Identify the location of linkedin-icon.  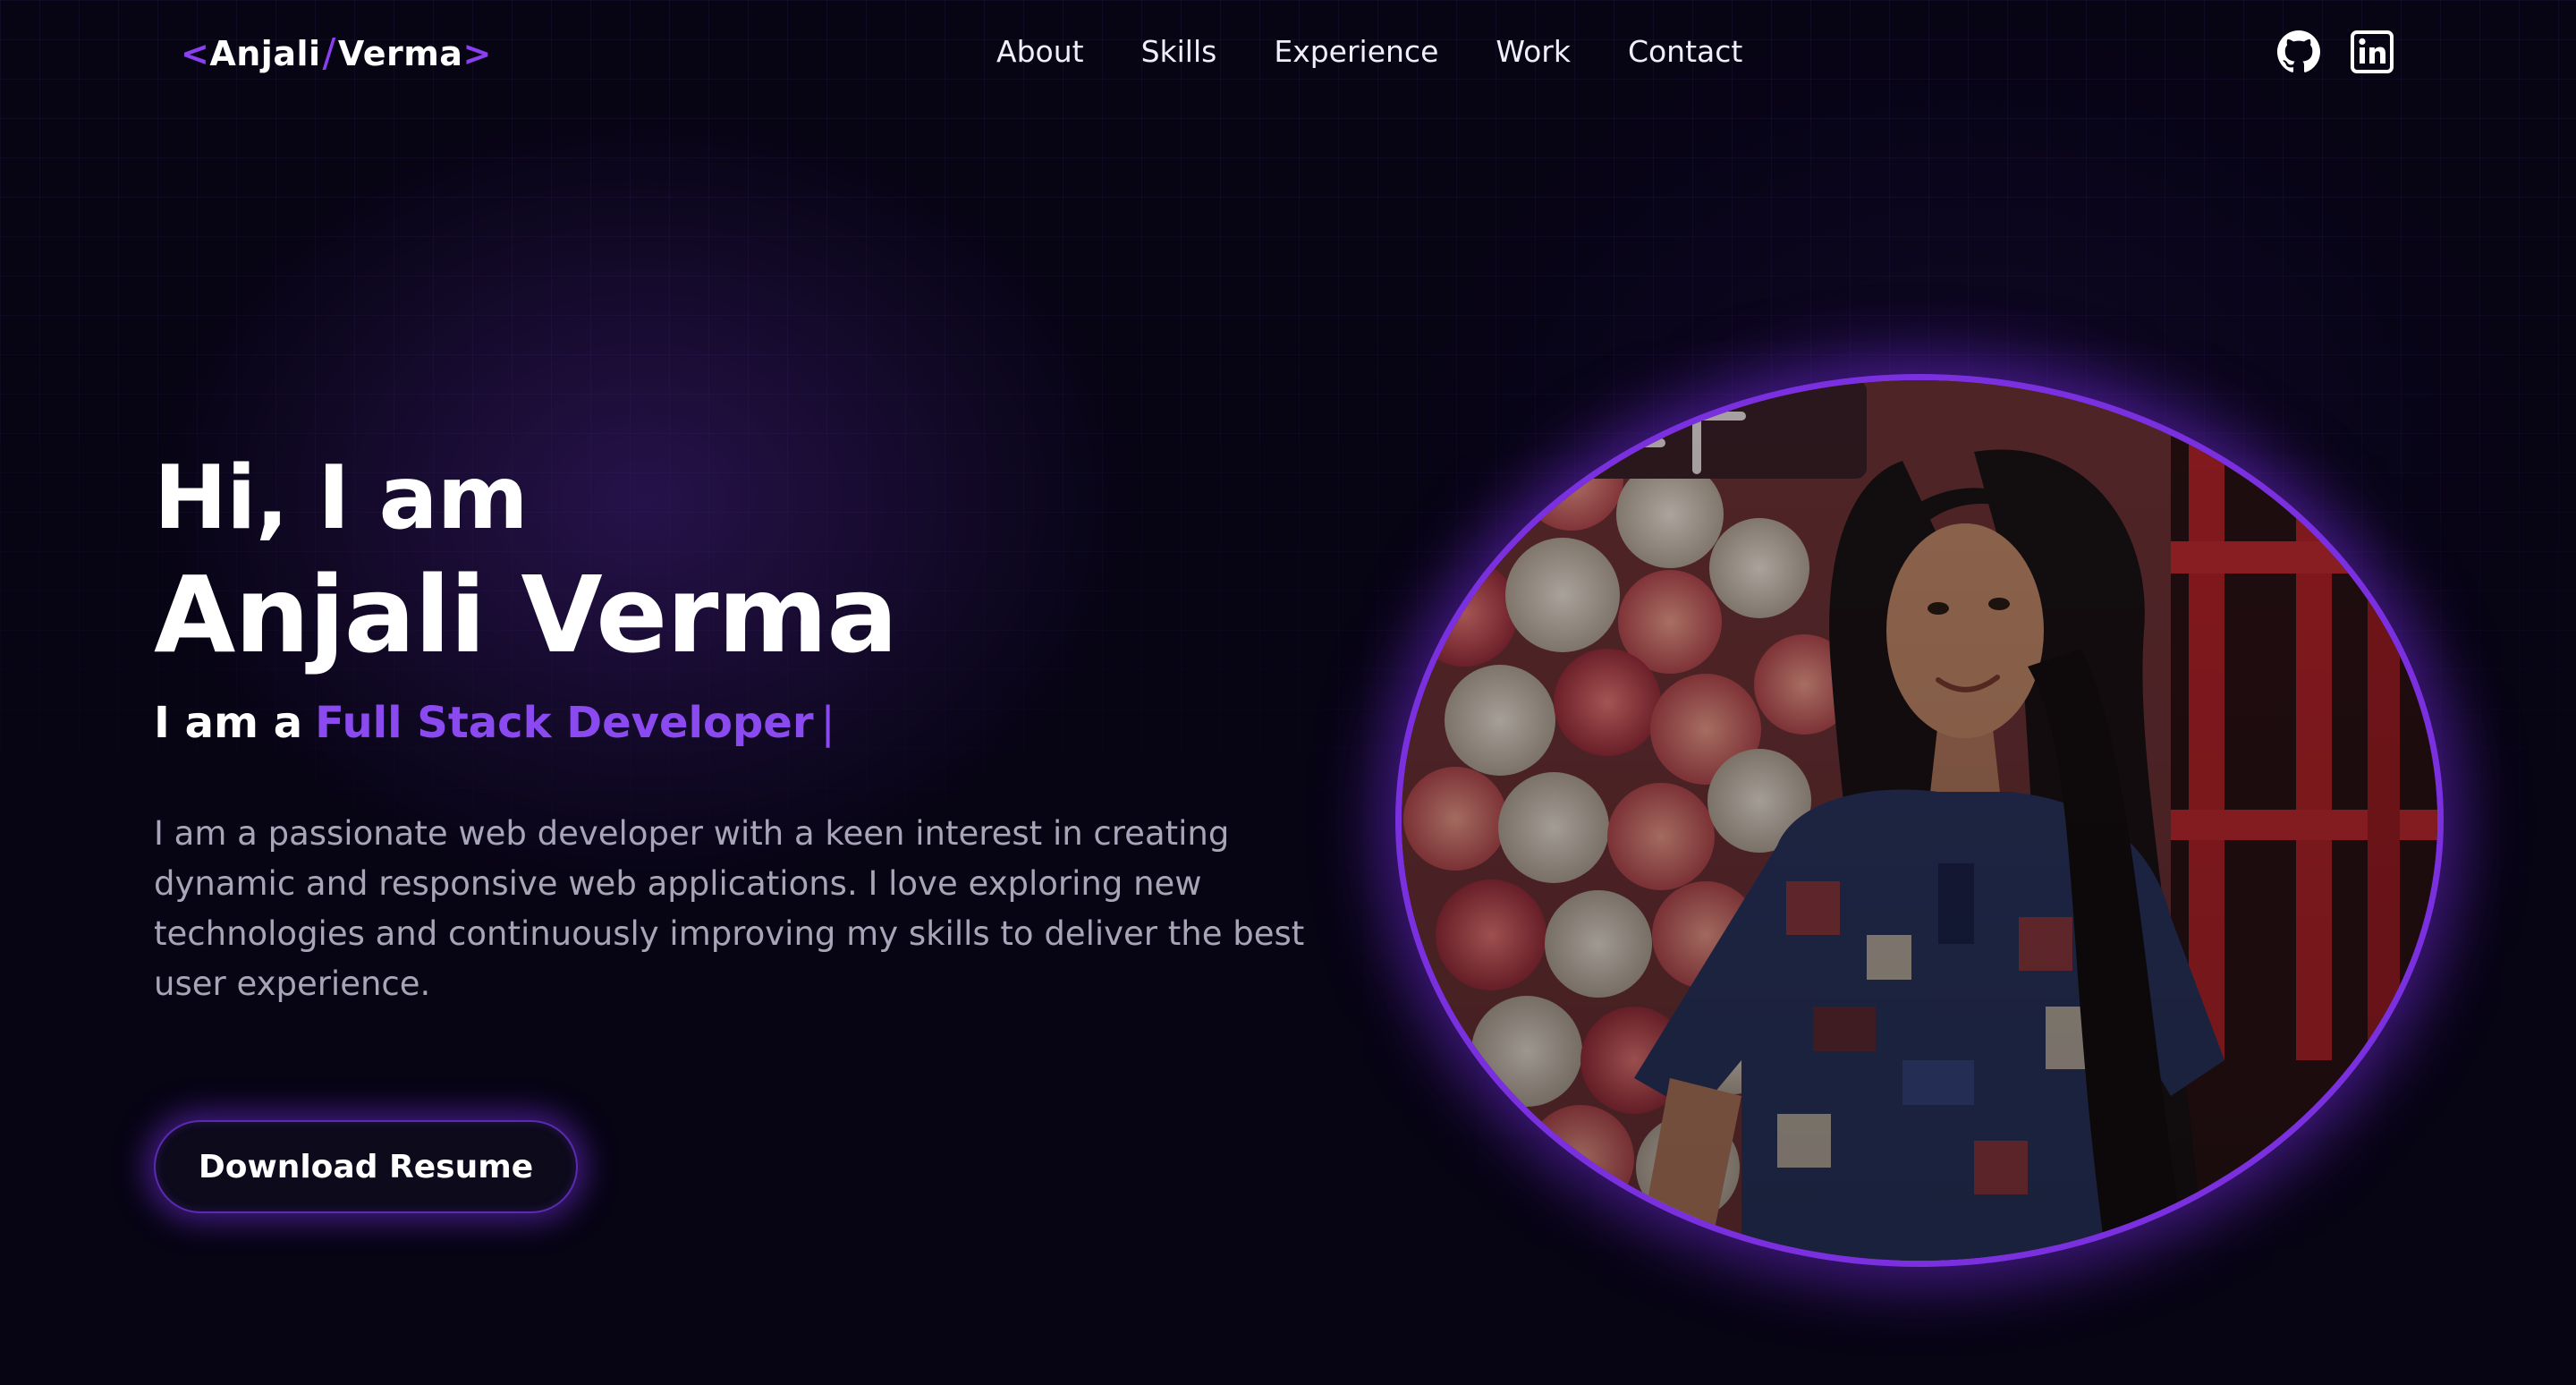
(2372, 51).